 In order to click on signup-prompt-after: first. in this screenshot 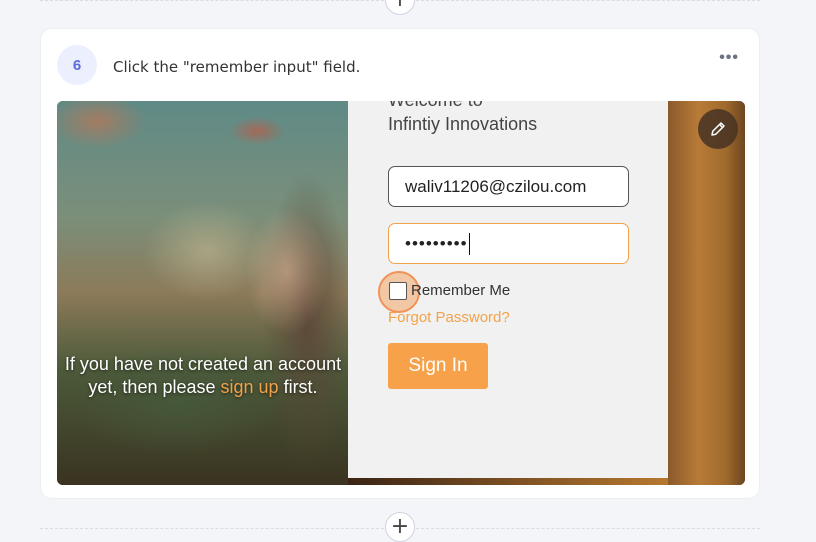, I will do `click(298, 387)`.